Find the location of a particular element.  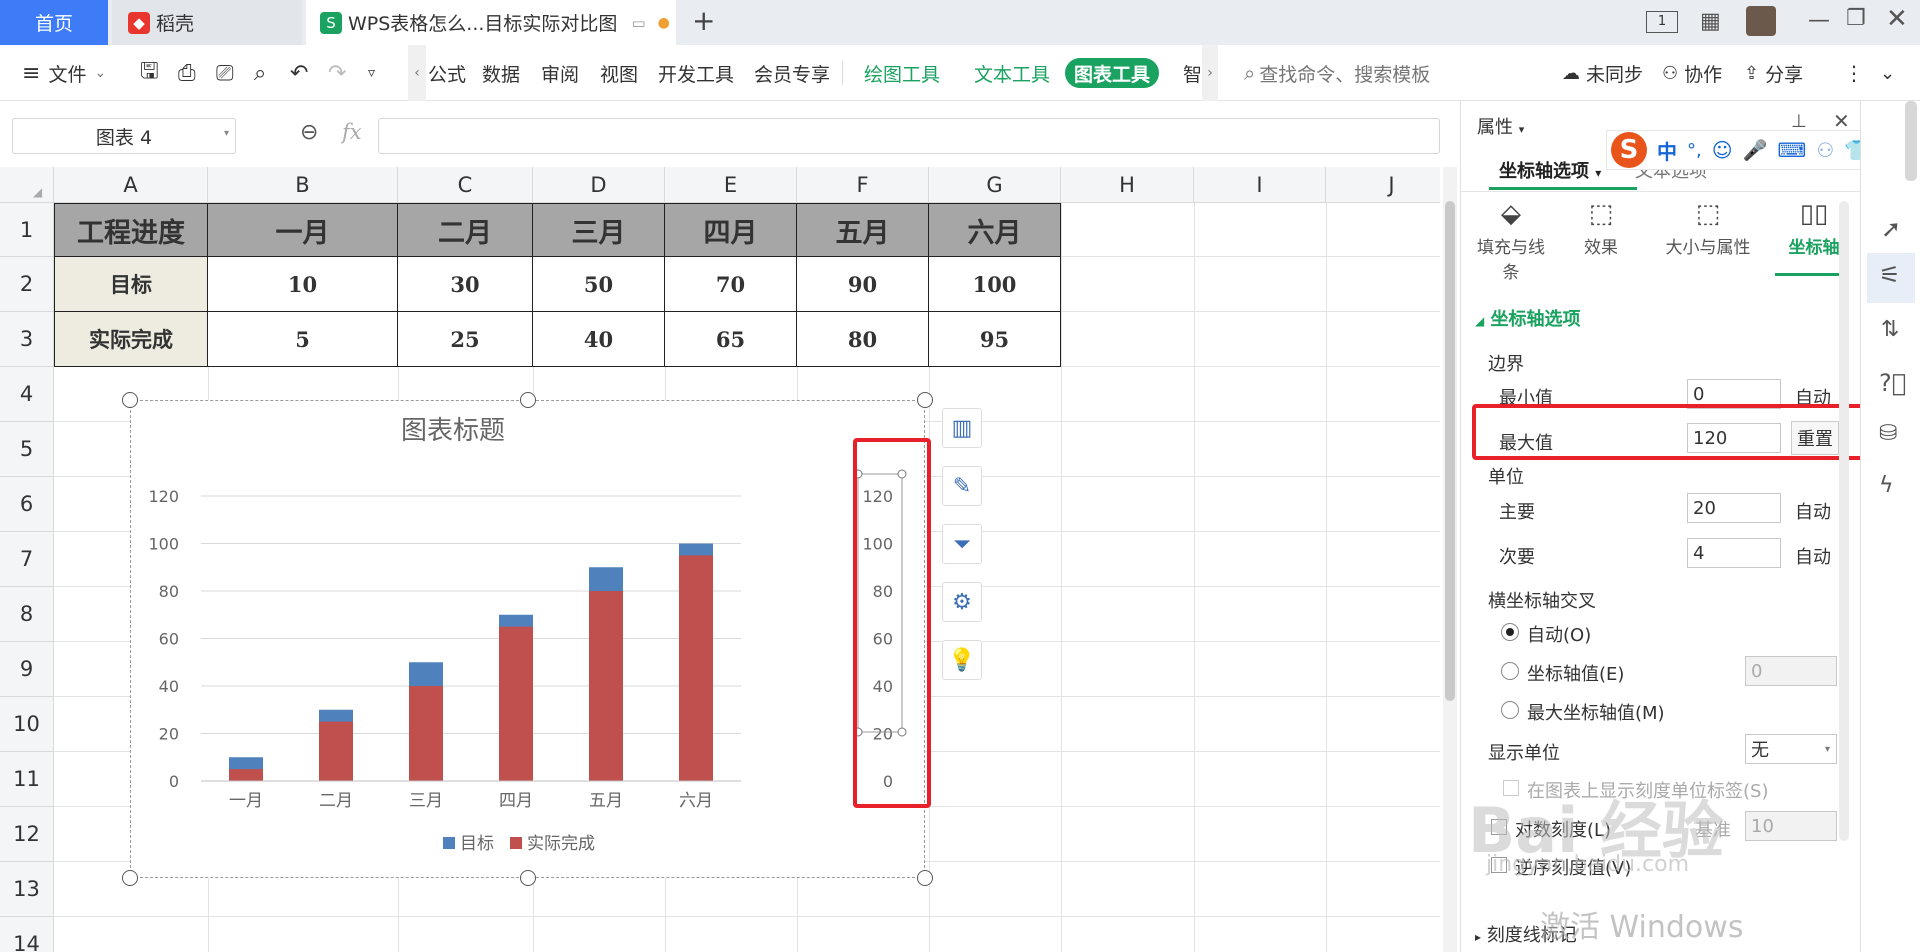

save-icon: 🖫 is located at coordinates (149, 73).